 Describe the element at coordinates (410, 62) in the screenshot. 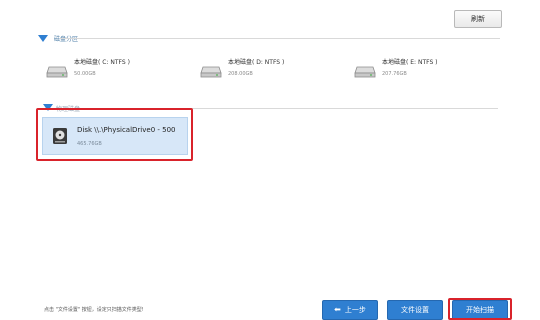

I see `partition-name: 本地磁盘( E: NTFS )` at that location.